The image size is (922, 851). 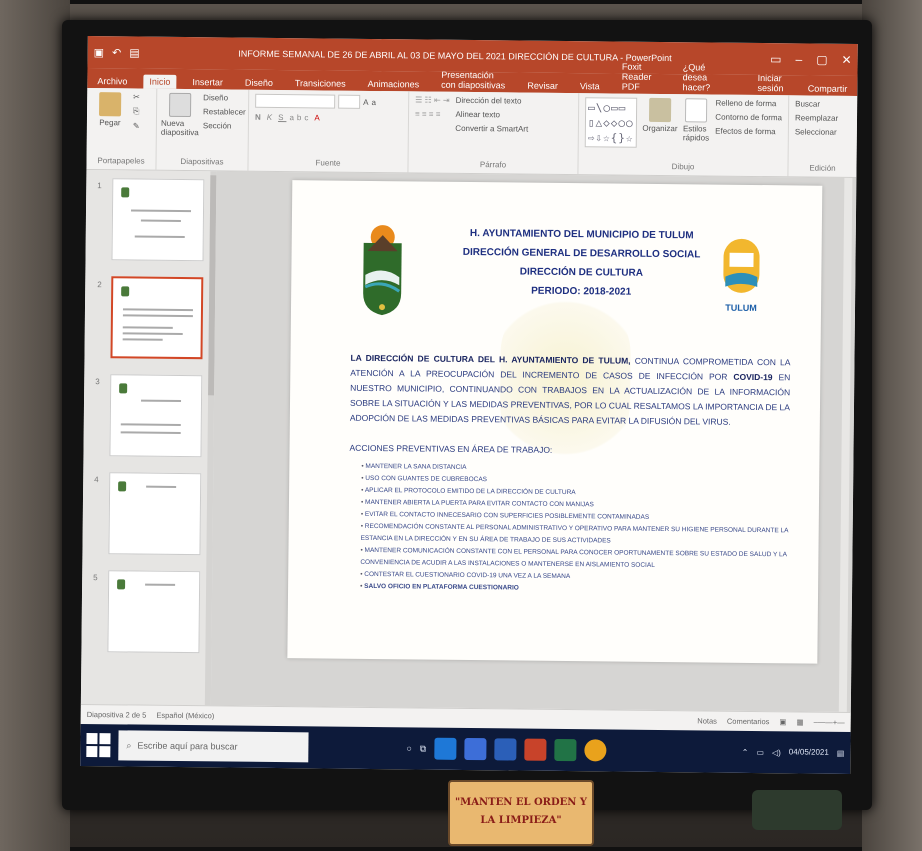 I want to click on tab-diseno: Diseño, so click(x=259, y=83).